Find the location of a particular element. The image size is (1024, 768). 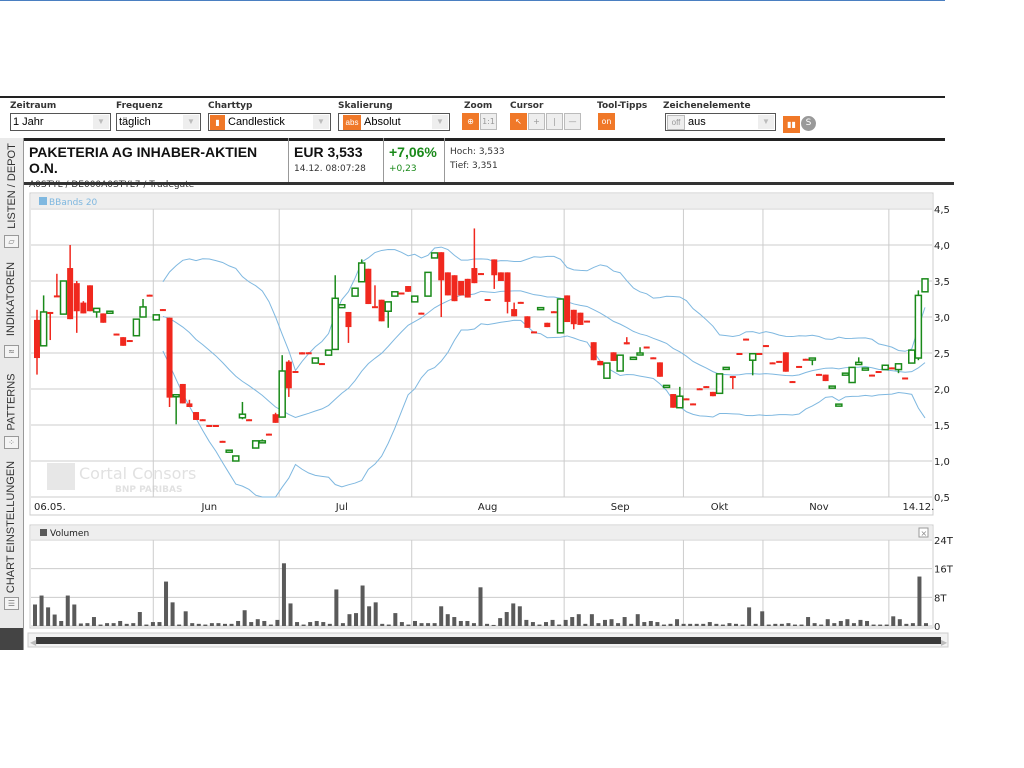

scroll-left-icon: ◀ is located at coordinates (33, 642).